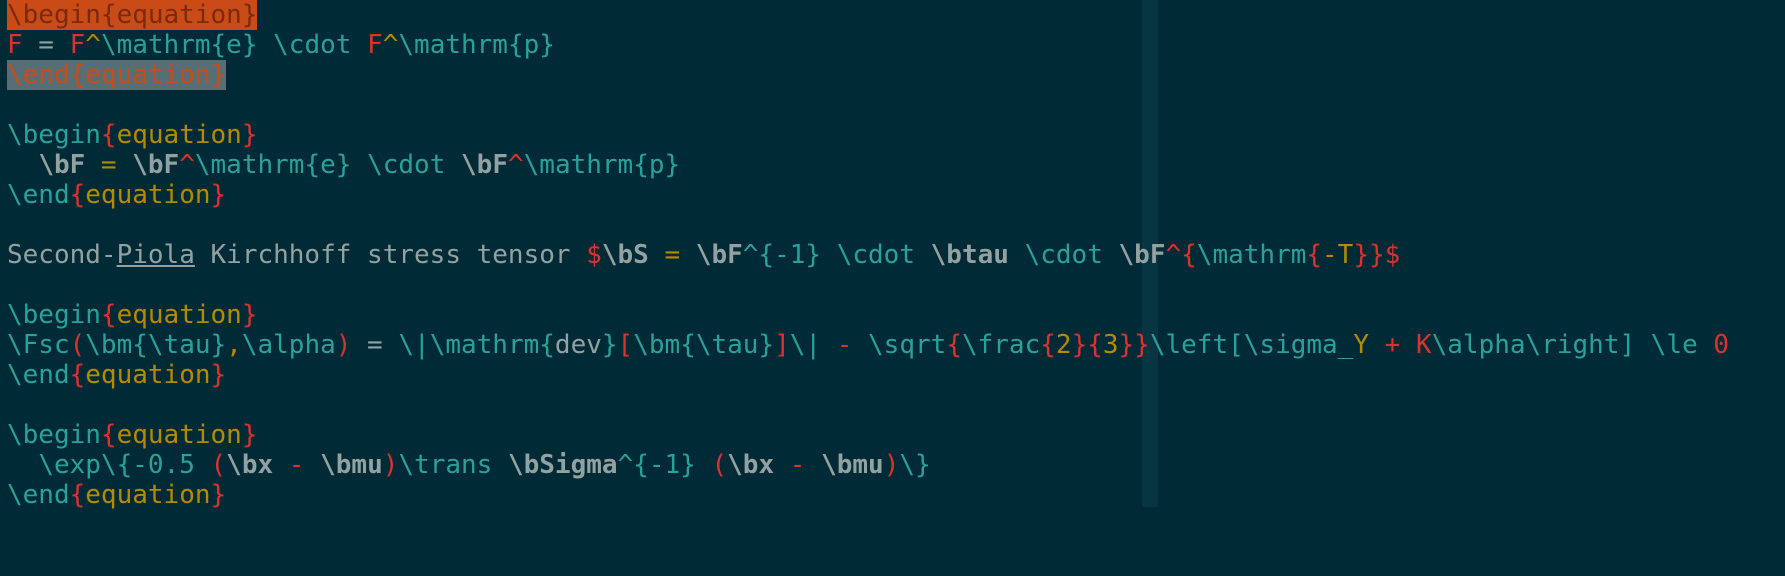 The image size is (1785, 576). What do you see at coordinates (625, 345) in the screenshot?
I see `code-token: [` at bounding box center [625, 345].